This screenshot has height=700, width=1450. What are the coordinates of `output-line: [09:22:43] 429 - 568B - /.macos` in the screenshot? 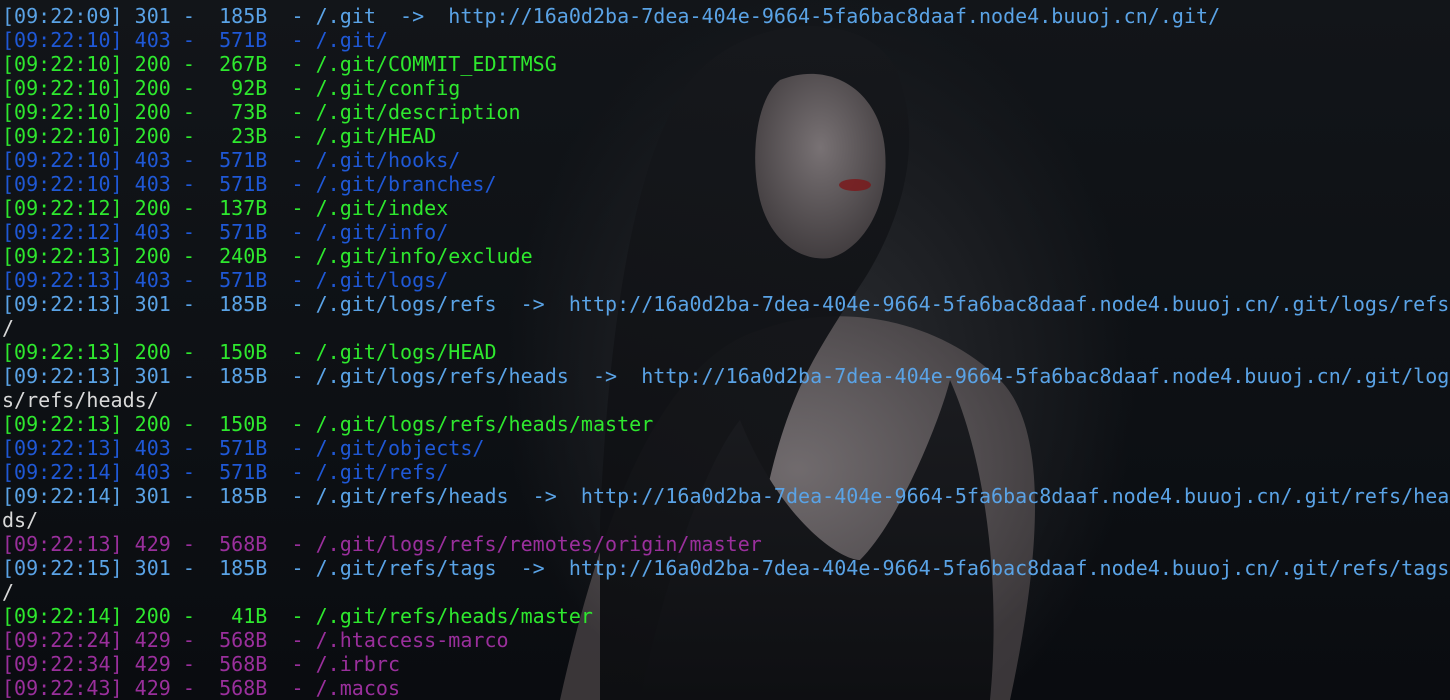 It's located at (201, 688).